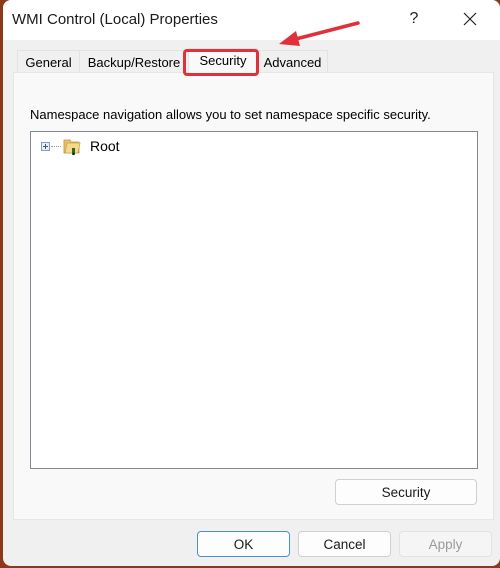 This screenshot has width=500, height=568. What do you see at coordinates (115, 19) in the screenshot?
I see `window-title: WMI Control (Local) Properties` at bounding box center [115, 19].